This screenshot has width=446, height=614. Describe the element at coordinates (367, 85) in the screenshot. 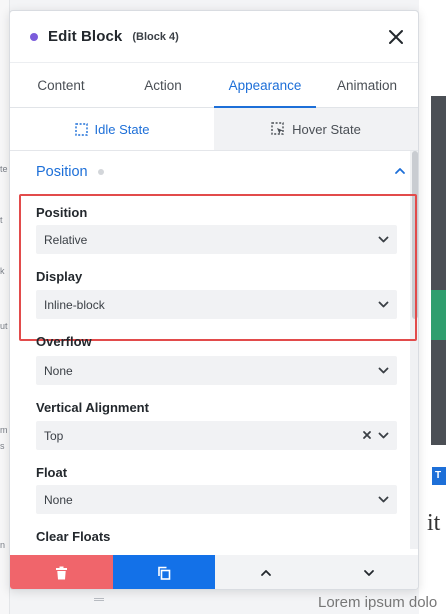

I see `tab-animation: Animation` at that location.